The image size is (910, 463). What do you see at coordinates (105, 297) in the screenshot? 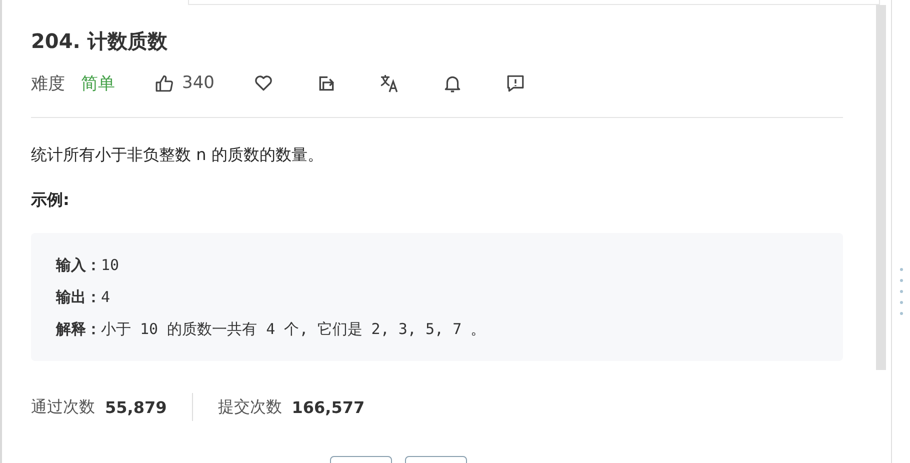
I see `example-value: 4` at bounding box center [105, 297].